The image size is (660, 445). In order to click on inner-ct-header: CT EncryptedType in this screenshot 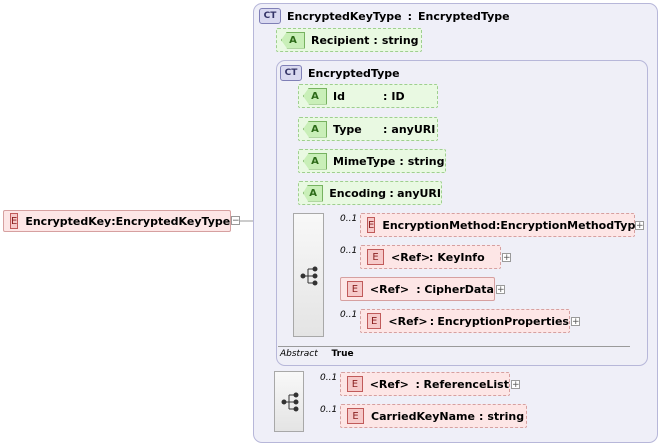, I will do `click(340, 73)`.